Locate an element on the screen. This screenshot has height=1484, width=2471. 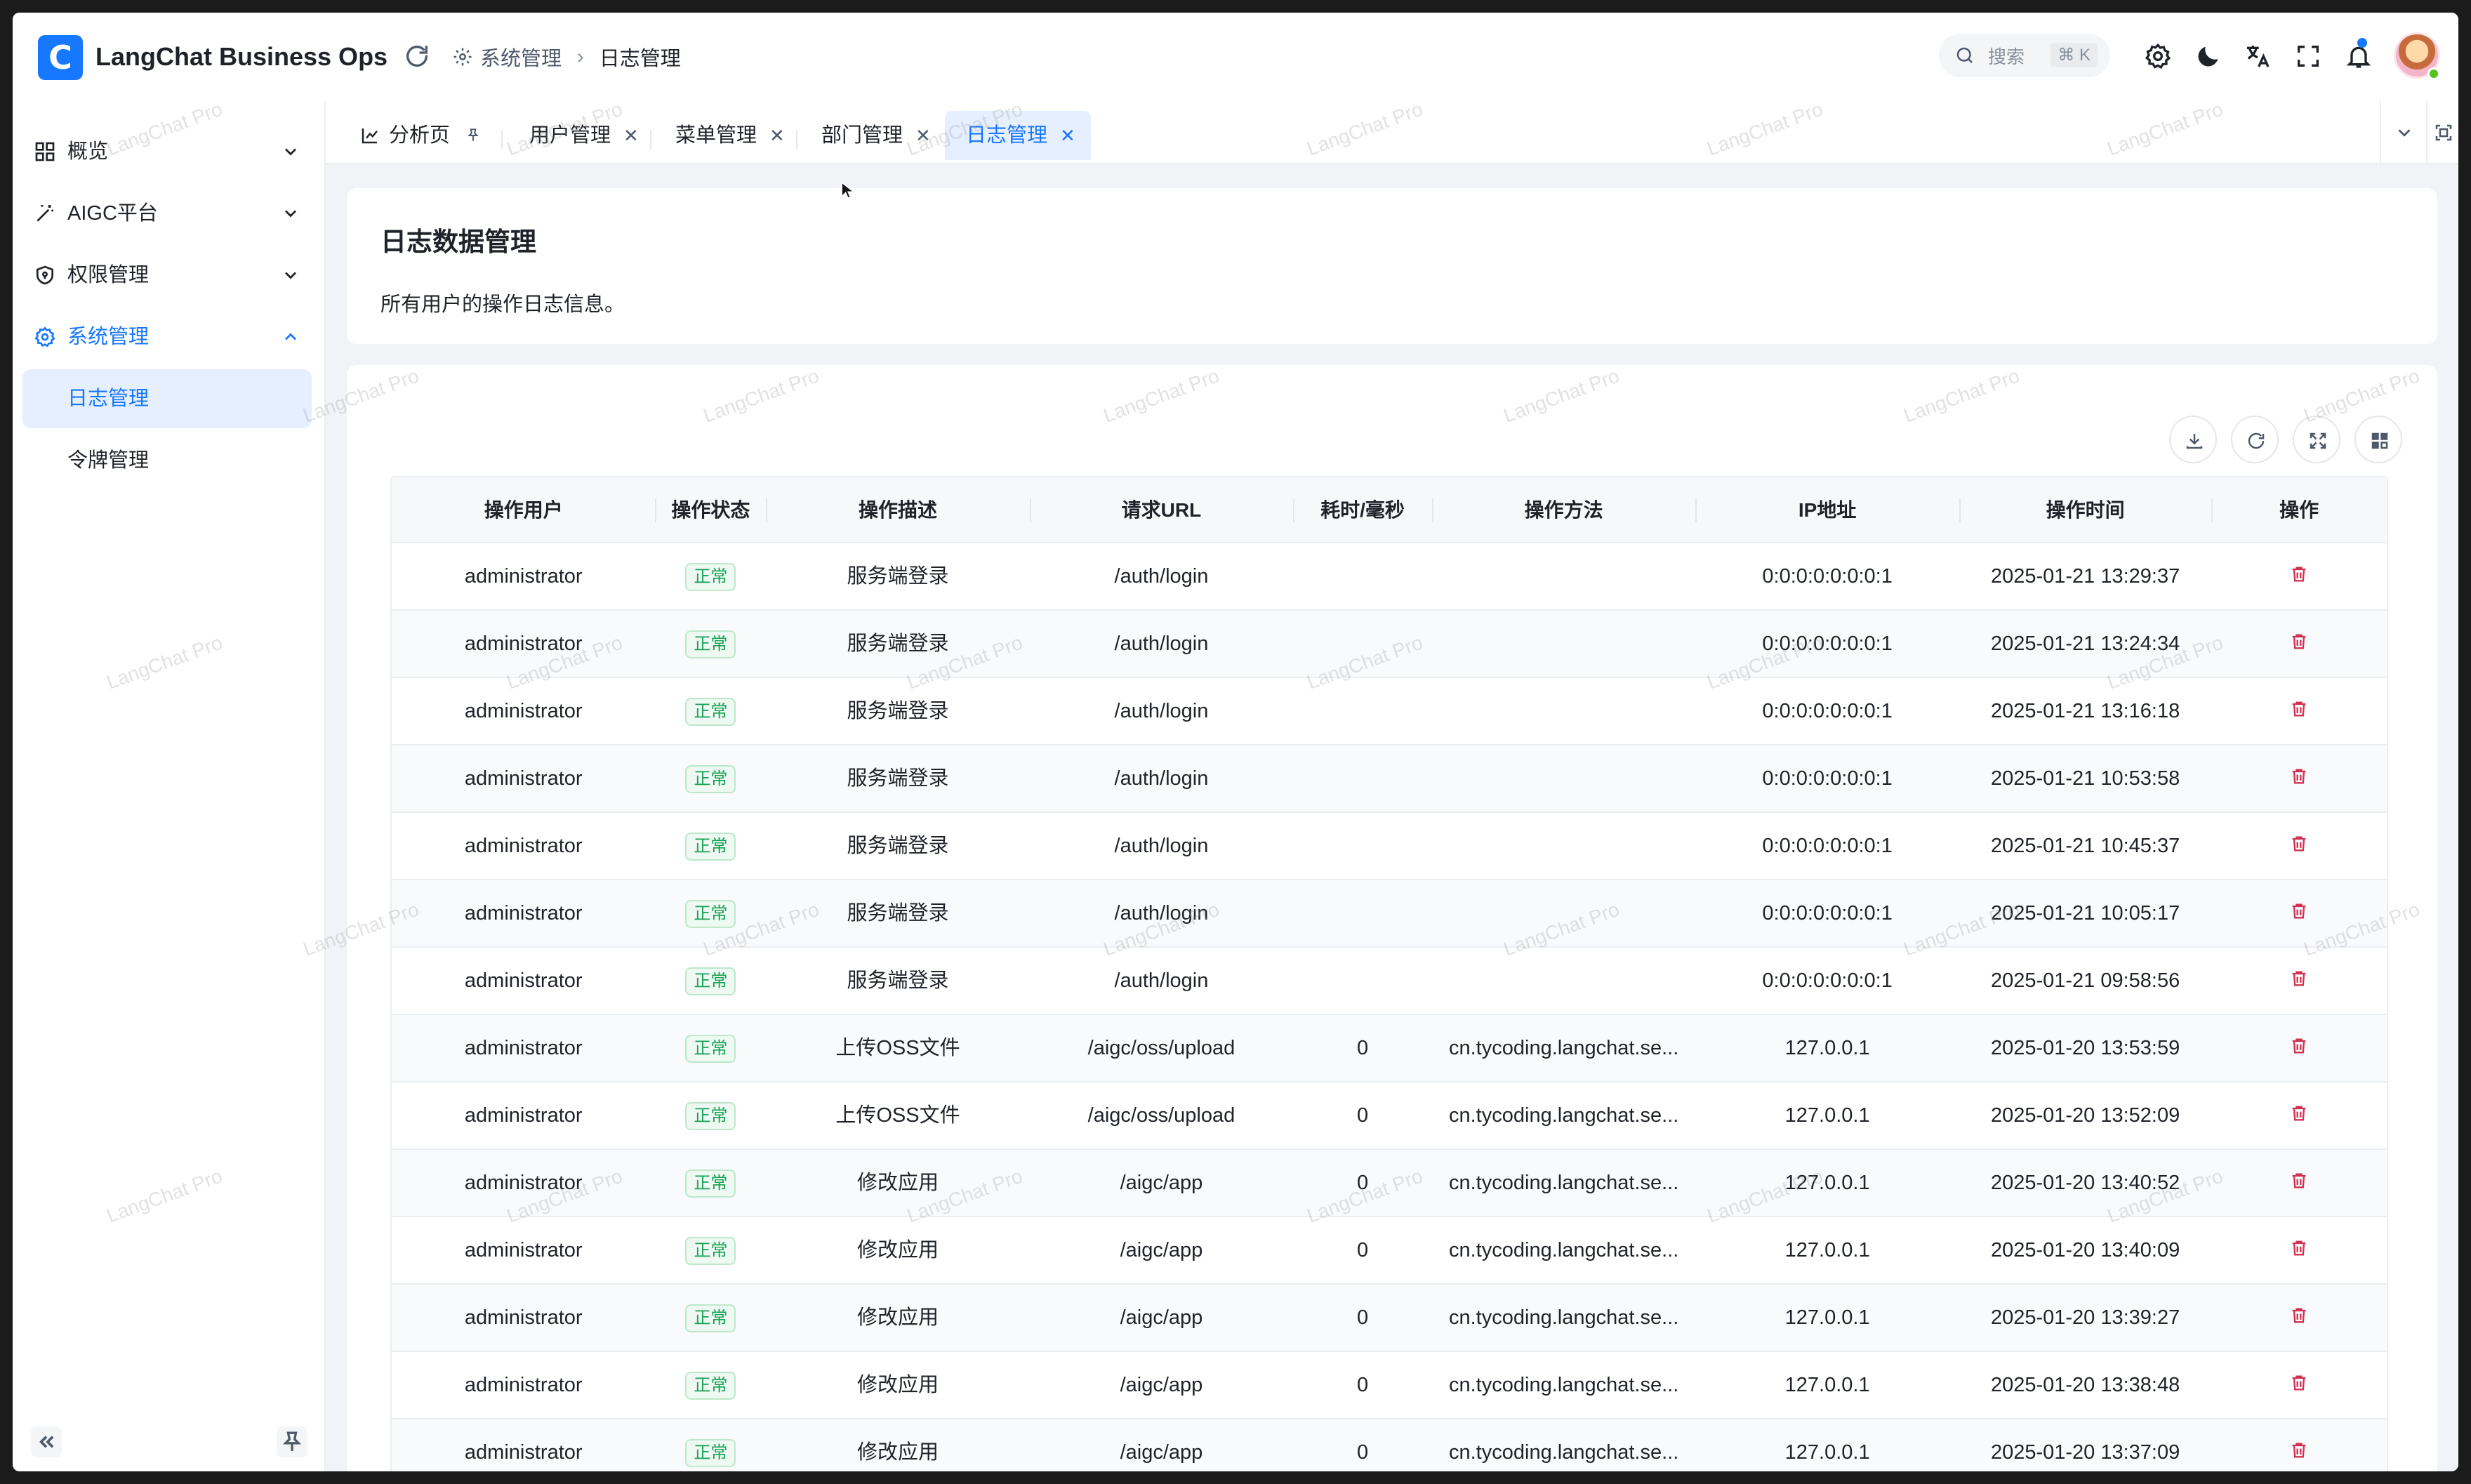
sidebar-item-aigc: AIGC平台 is located at coordinates (167, 214).